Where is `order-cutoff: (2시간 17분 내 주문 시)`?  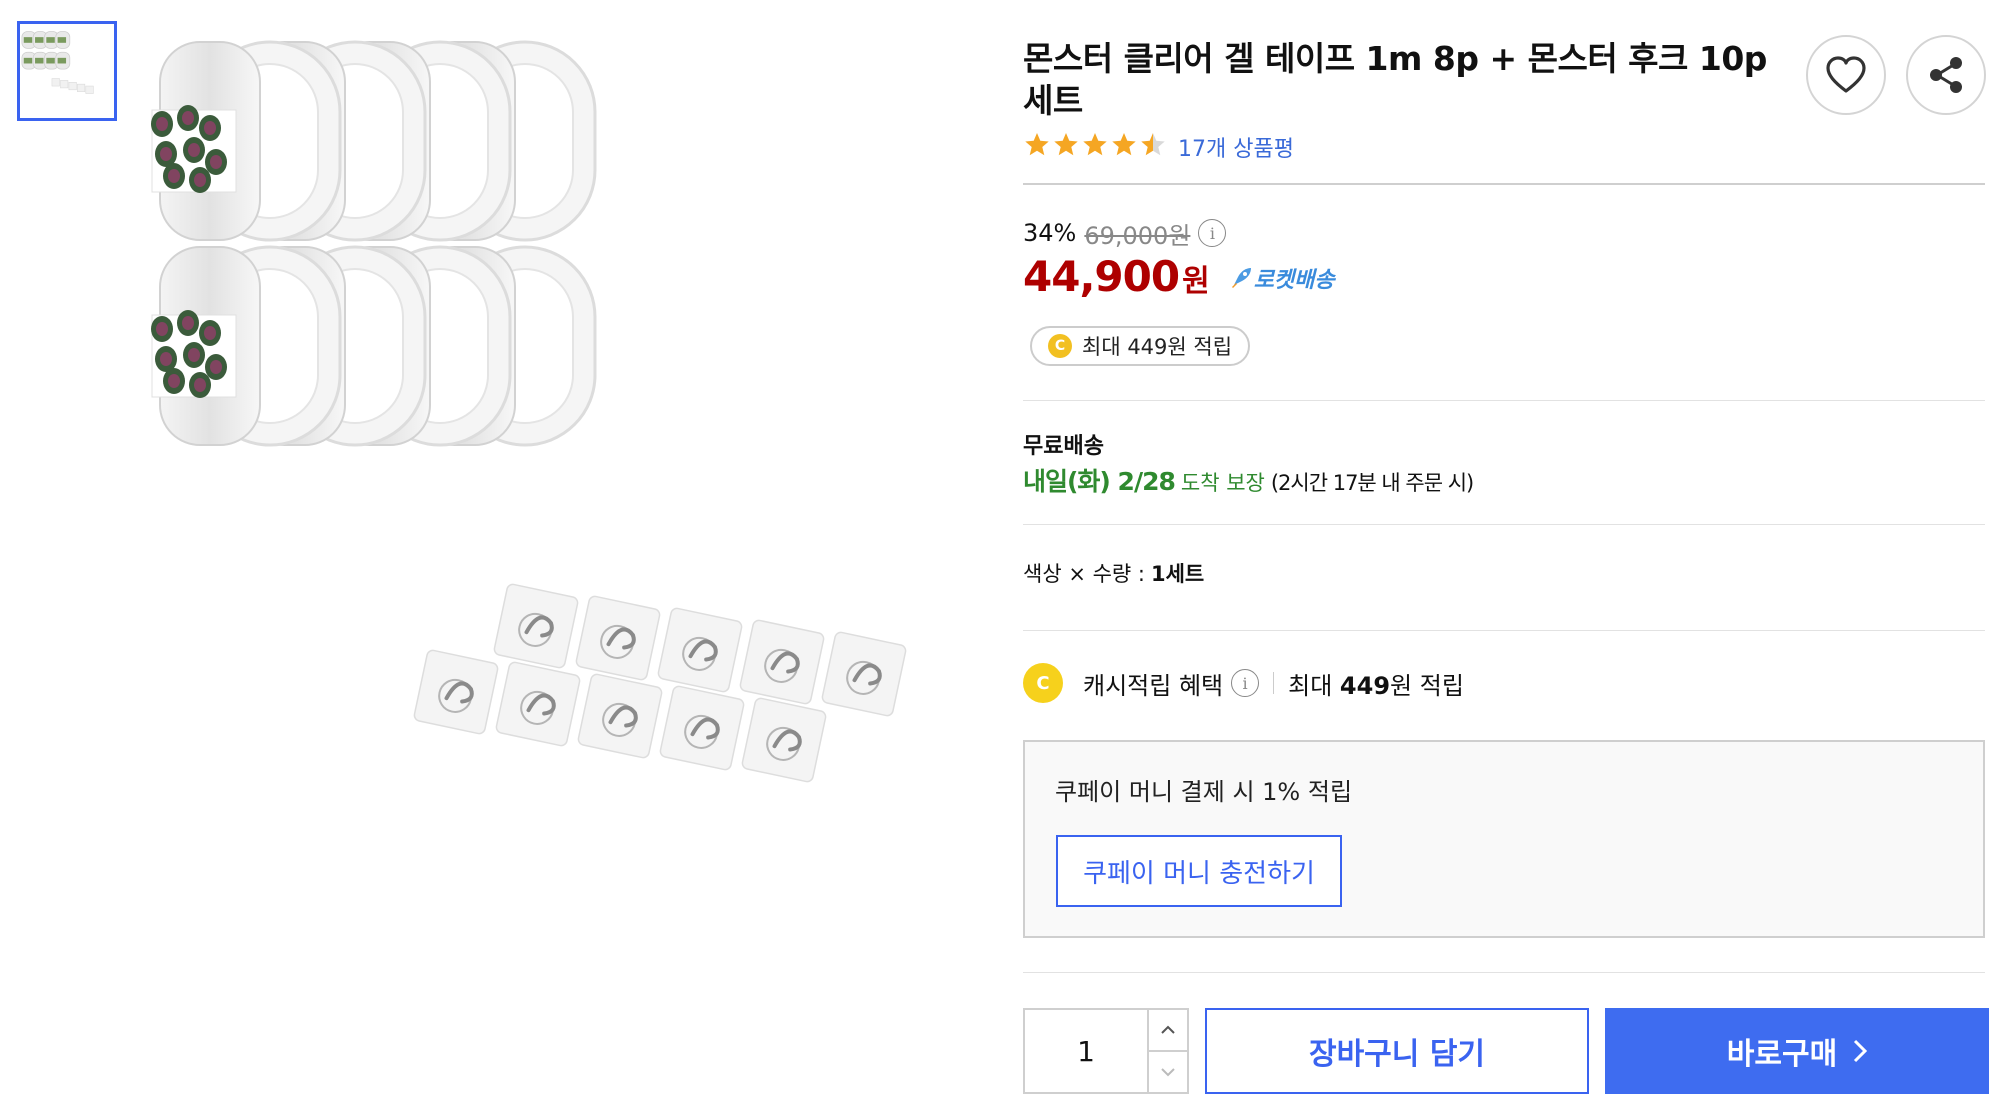
order-cutoff: (2시간 17분 내 주문 시) is located at coordinates (1372, 483).